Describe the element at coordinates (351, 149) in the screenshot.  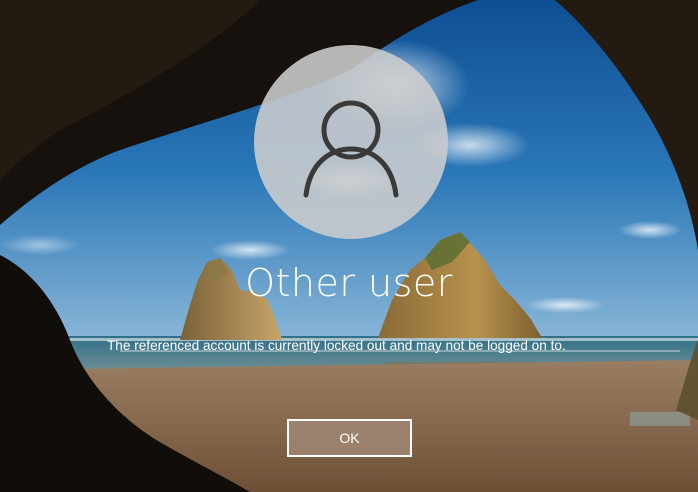
I see `user-silhouette-icon` at that location.